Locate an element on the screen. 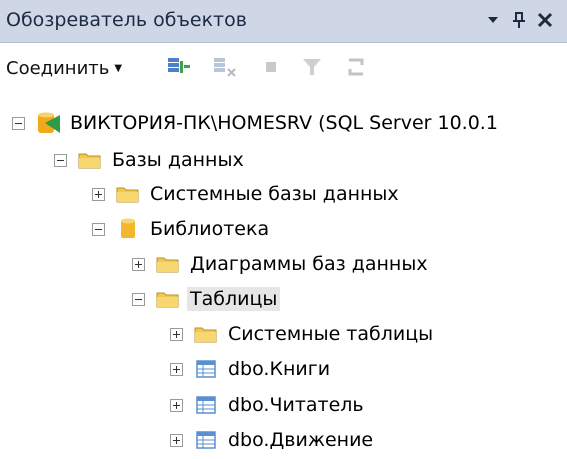 Image resolution: width=567 pixels, height=459 pixels. tree-node-label: Таблицы is located at coordinates (234, 299).